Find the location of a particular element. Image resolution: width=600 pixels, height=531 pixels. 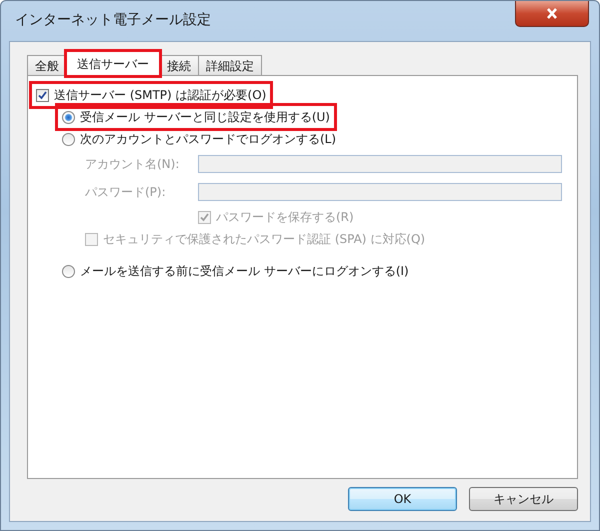

checkbox-label: 送信サーバー (SMTP) は認証が必要(O) is located at coordinates (160, 95).